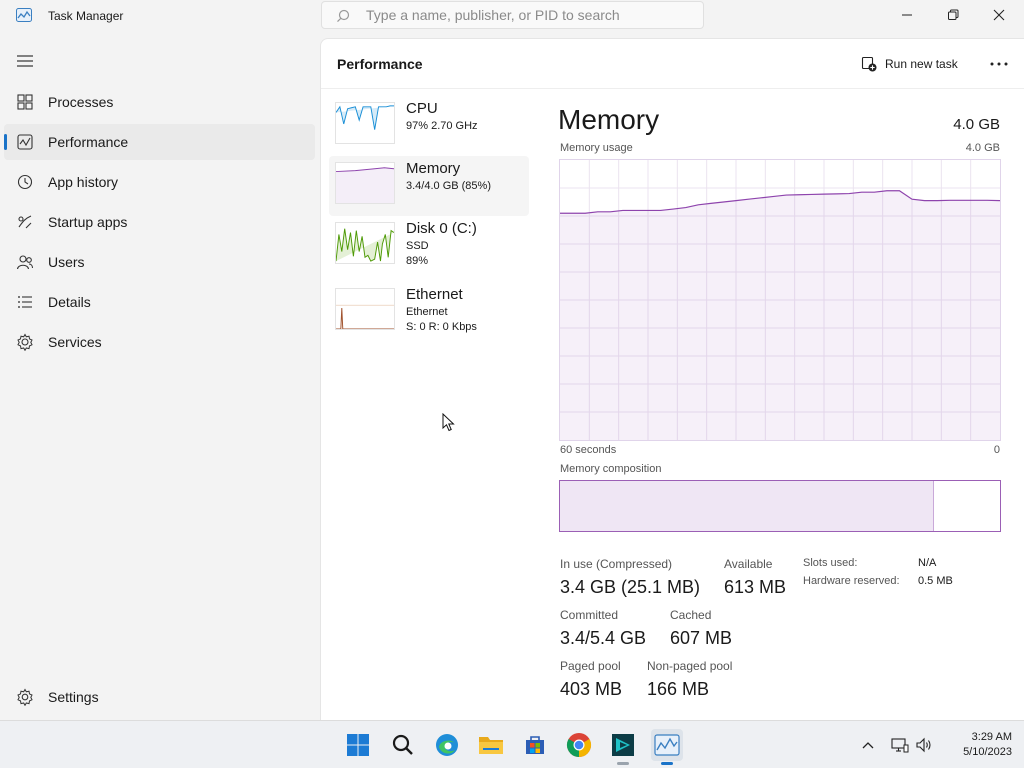 Image resolution: width=1024 pixels, height=768 pixels. What do you see at coordinates (159, 302) in the screenshot?
I see `nav-item-details: Details` at bounding box center [159, 302].